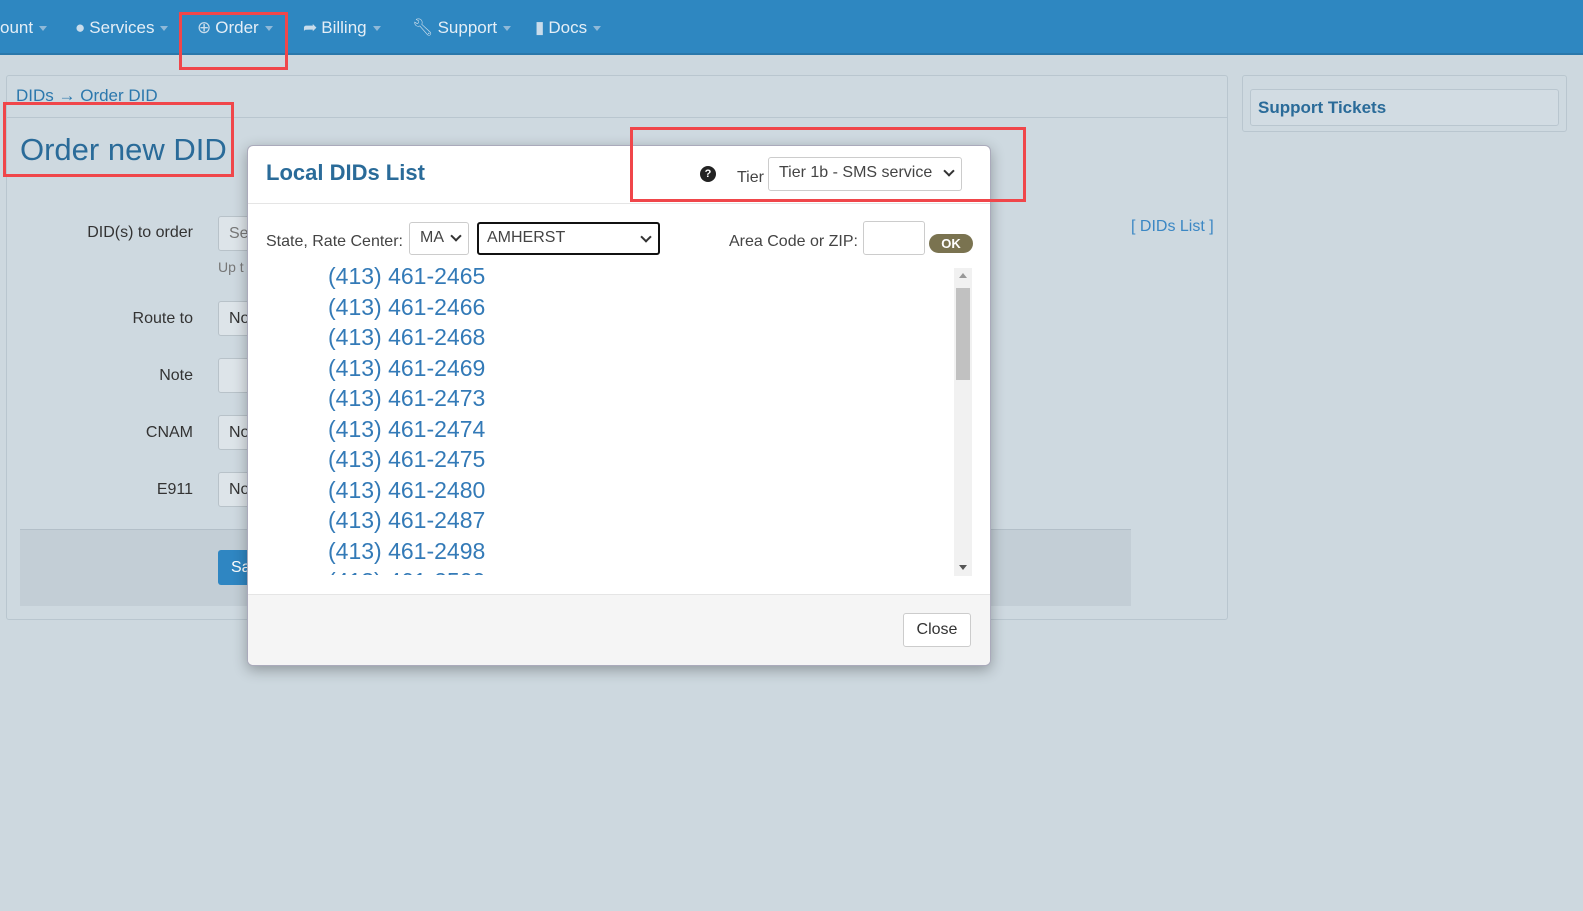 The width and height of the screenshot is (1583, 911). What do you see at coordinates (478, 570) in the screenshot?
I see `did-number-link: (413) 461-2500` at bounding box center [478, 570].